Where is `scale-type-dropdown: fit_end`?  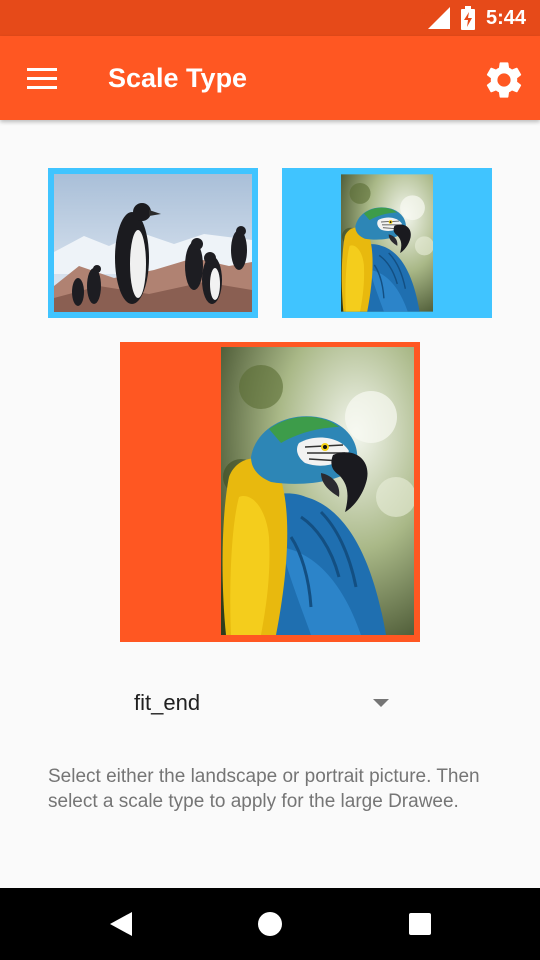
scale-type-dropdown: fit_end is located at coordinates (270, 703).